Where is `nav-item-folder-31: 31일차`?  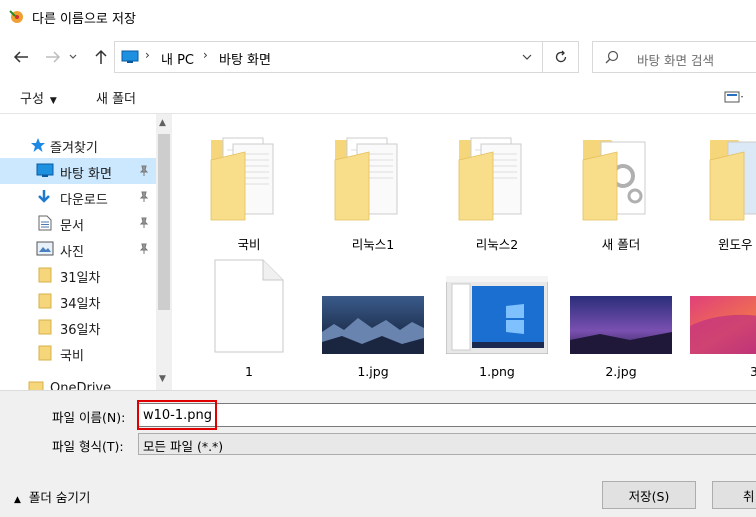
nav-item-folder-31: 31일차 is located at coordinates (78, 275).